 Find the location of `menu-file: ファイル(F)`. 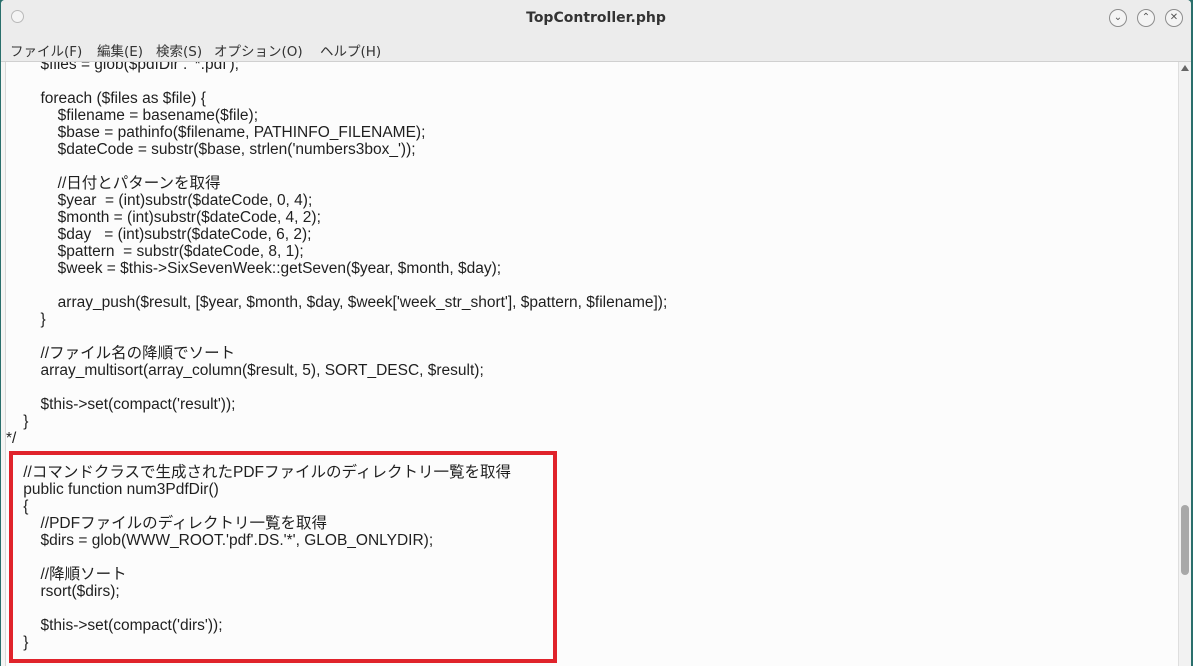

menu-file: ファイル(F) is located at coordinates (46, 50).